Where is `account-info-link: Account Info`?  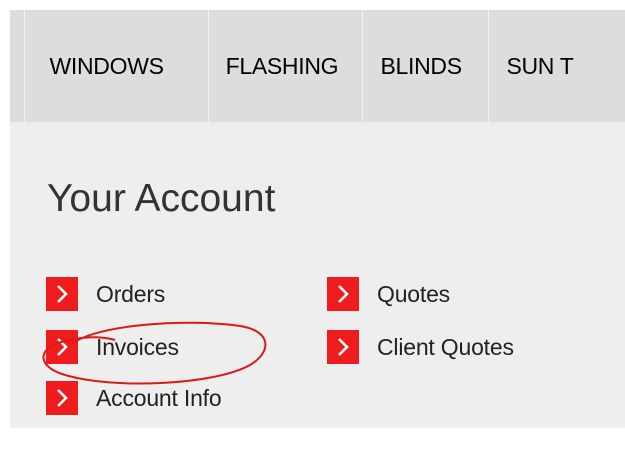
account-info-link: Account Info is located at coordinates (134, 398).